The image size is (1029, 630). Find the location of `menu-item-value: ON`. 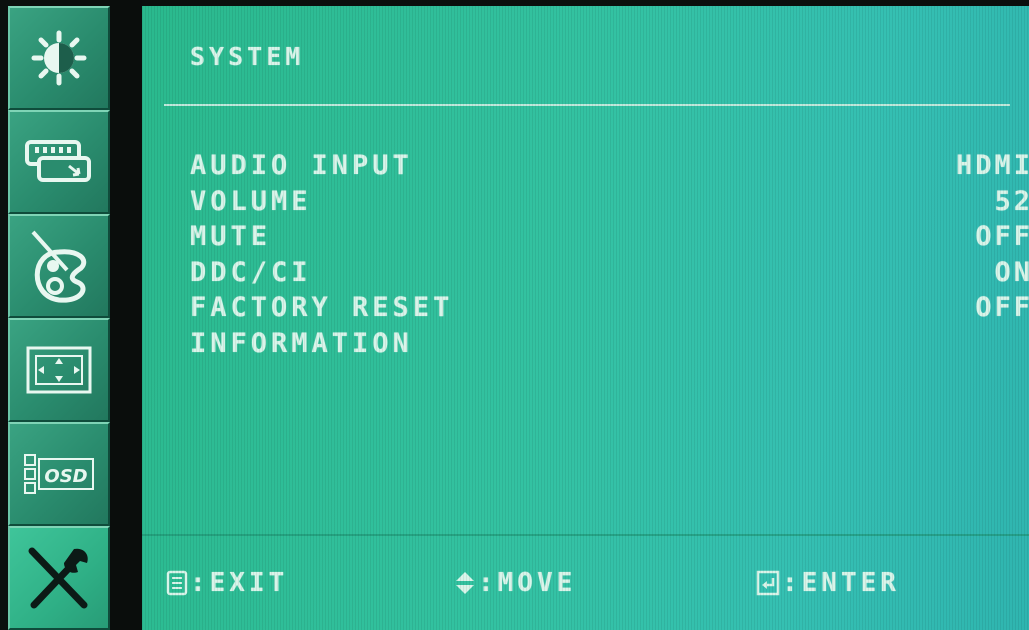

menu-item-value: ON is located at coordinates (1011, 272).